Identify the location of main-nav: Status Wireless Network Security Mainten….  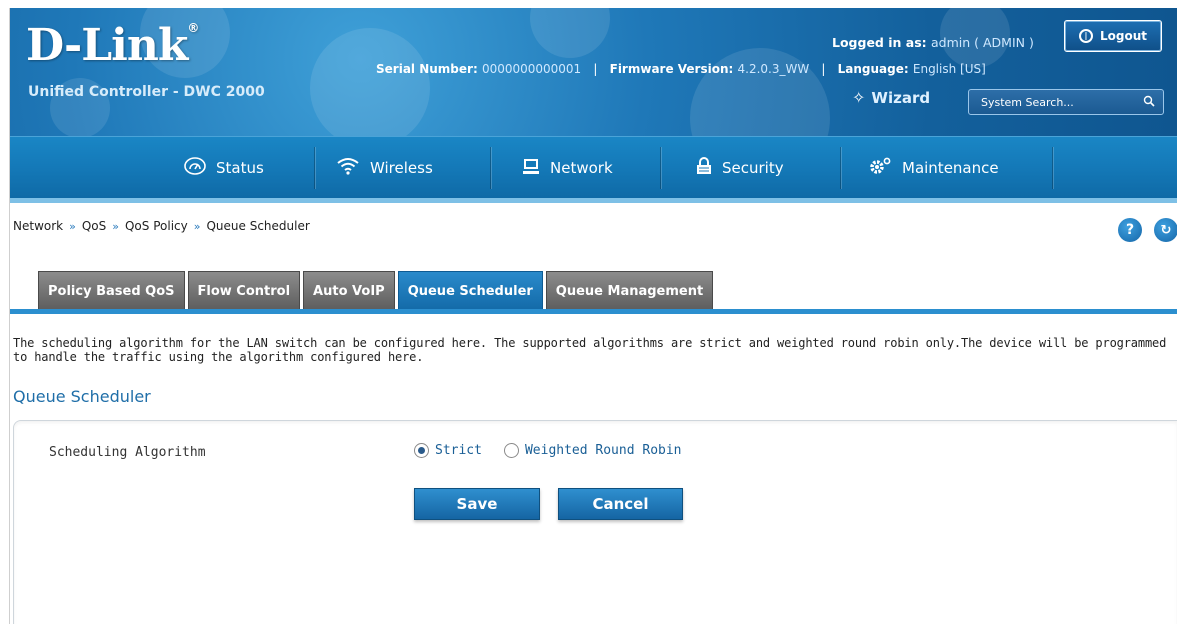
(593, 167).